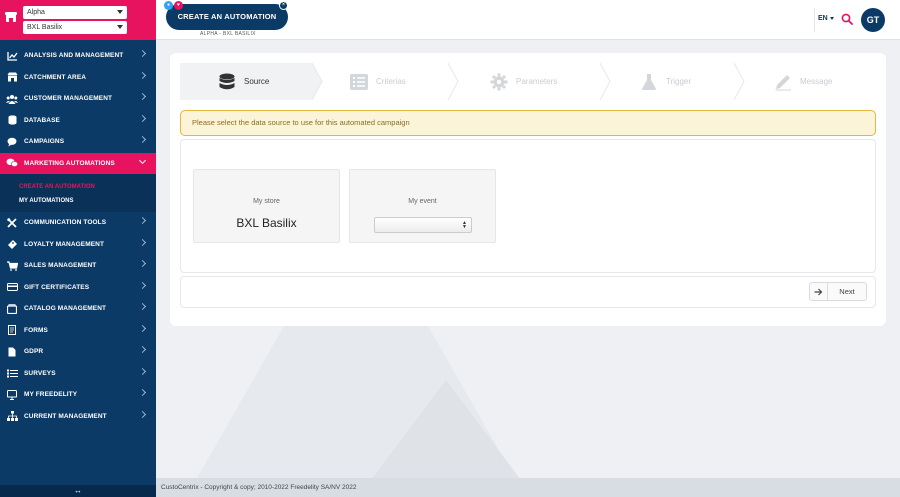  I want to click on sidebar-item-surveys: SURVEYS, so click(78, 374).